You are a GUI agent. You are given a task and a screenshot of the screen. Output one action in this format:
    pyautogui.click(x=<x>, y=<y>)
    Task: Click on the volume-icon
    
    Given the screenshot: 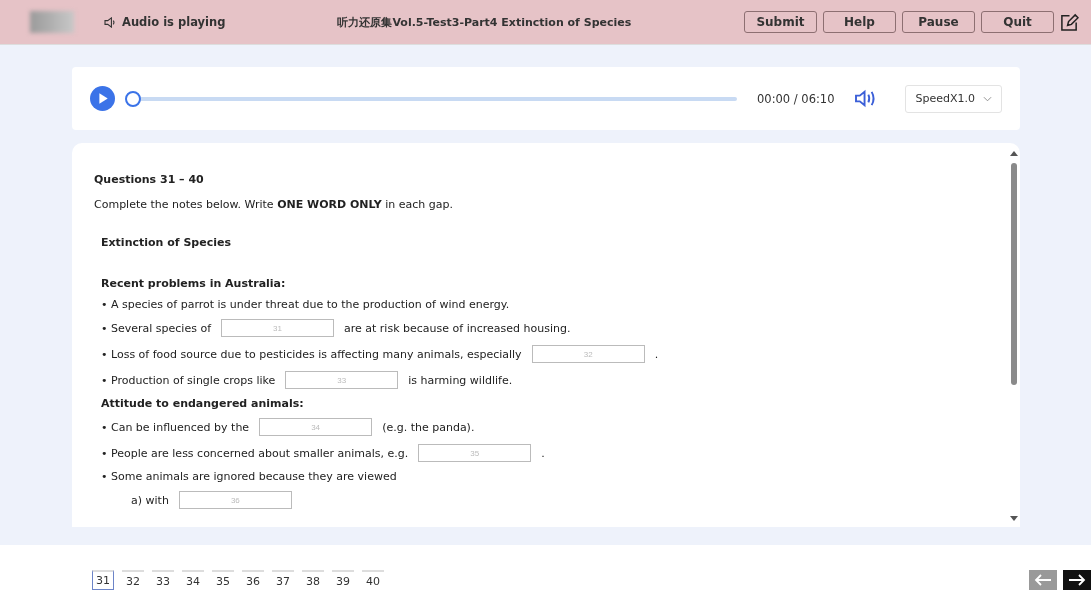 What is the action you would take?
    pyautogui.click(x=866, y=98)
    